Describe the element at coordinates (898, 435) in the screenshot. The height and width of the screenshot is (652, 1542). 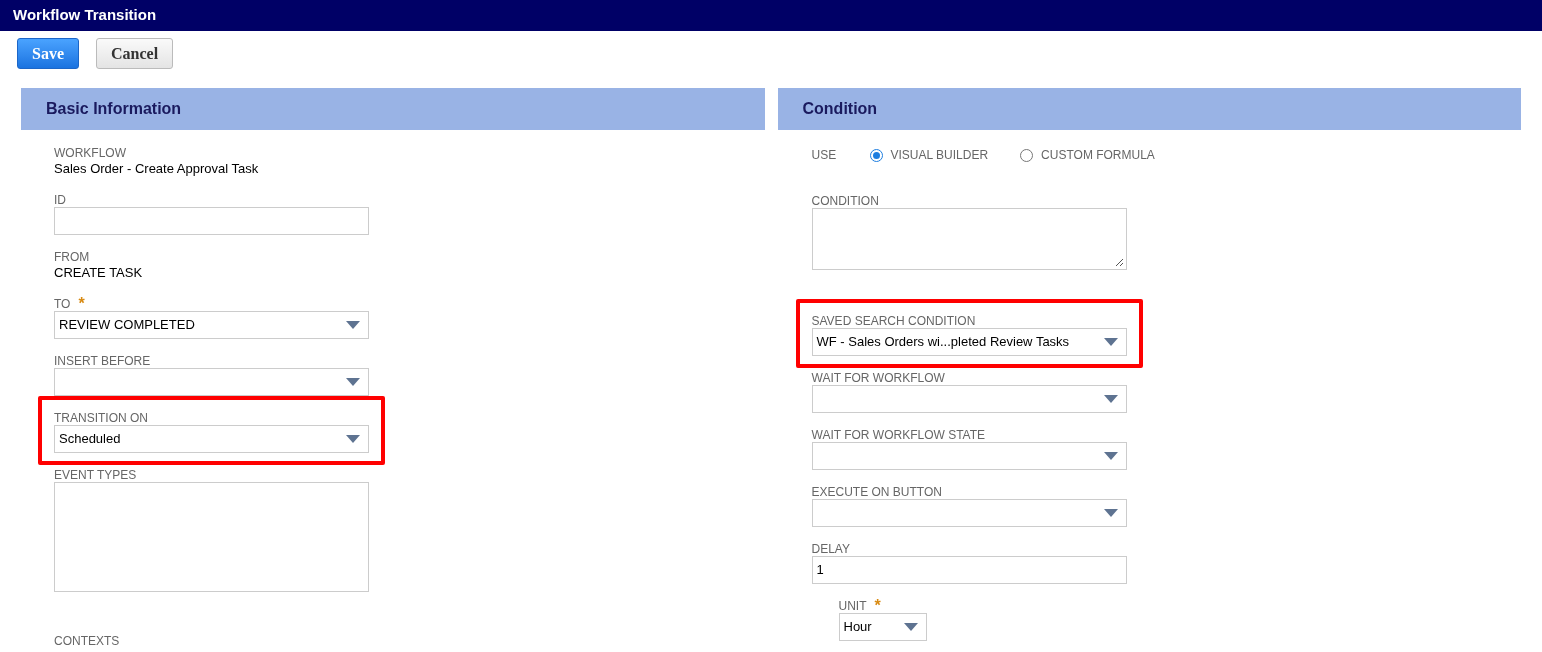
I see `field-label: WAIT FOR WORKFLOW STATE` at that location.